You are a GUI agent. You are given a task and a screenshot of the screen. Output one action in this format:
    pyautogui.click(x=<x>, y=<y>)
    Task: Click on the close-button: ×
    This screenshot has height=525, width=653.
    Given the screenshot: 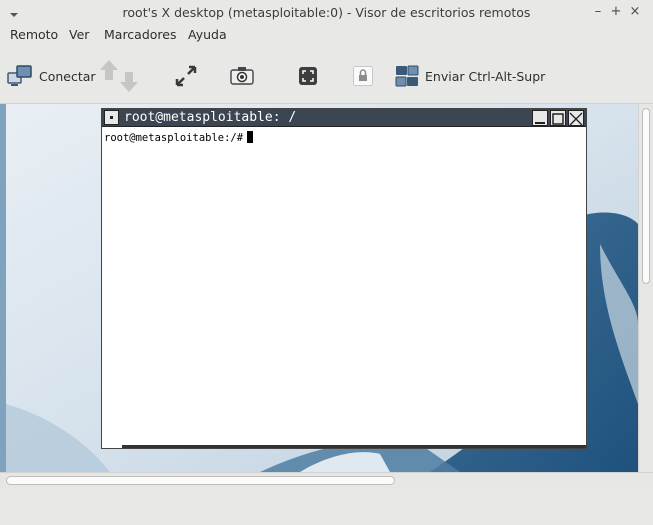 What is the action you would take?
    pyautogui.click(x=635, y=12)
    